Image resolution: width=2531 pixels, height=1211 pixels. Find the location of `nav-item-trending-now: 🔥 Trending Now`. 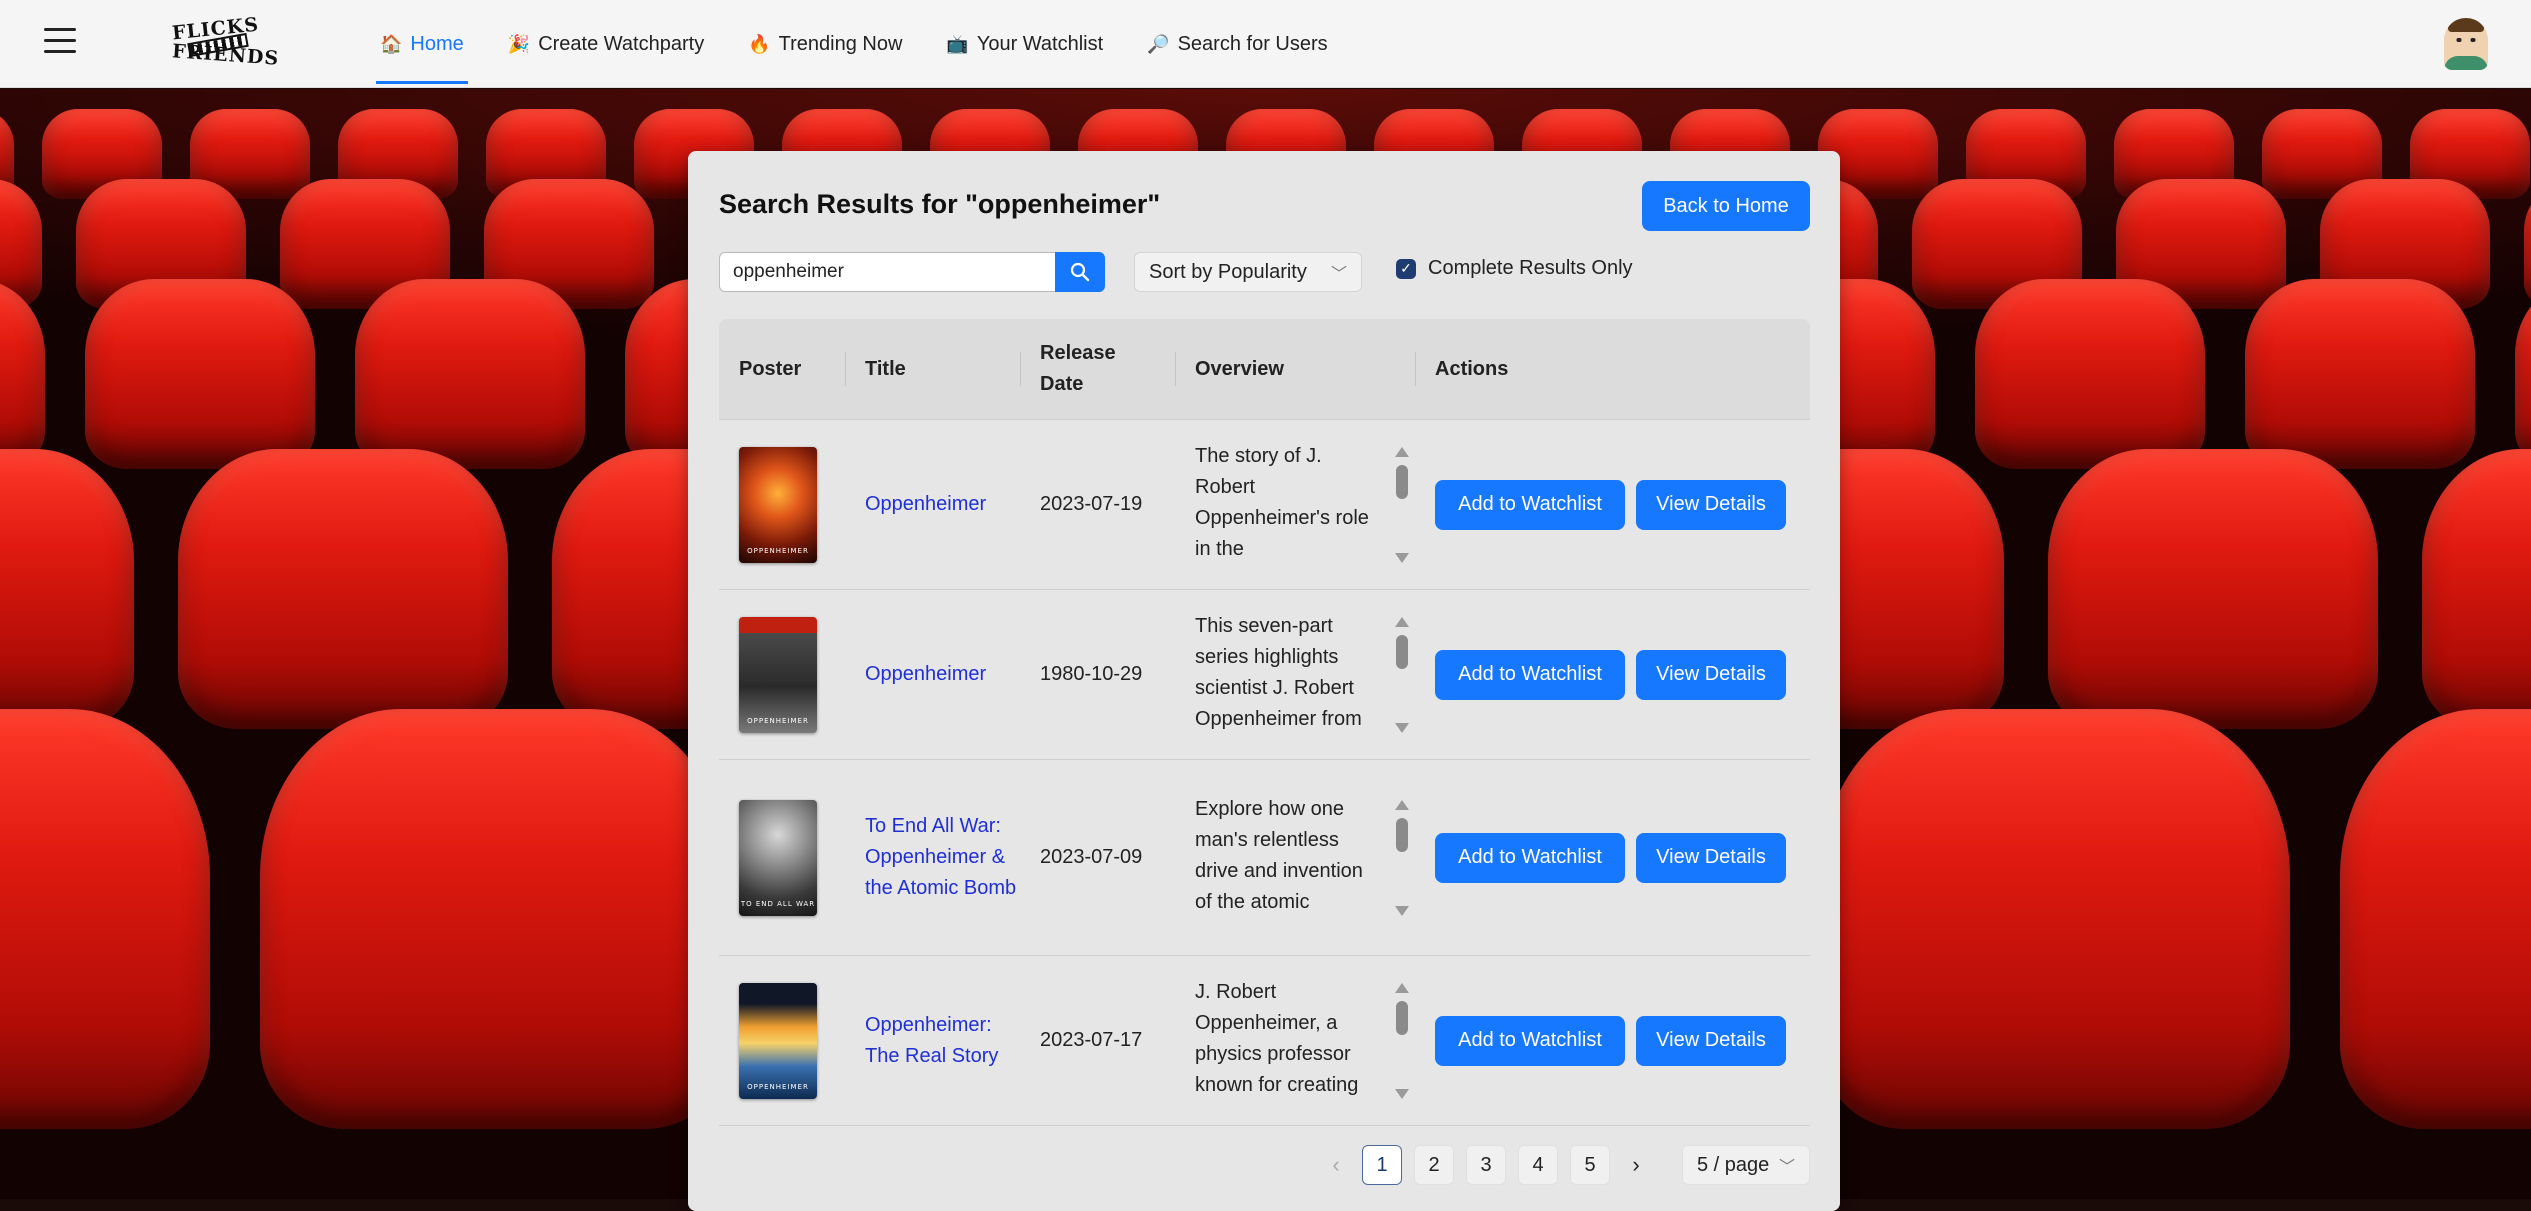

nav-item-trending-now: 🔥 Trending Now is located at coordinates (825, 44).